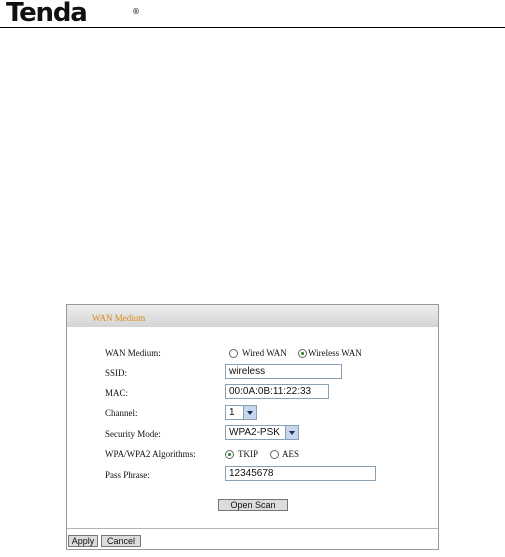 This screenshot has width=505, height=557. What do you see at coordinates (277, 391) in the screenshot?
I see `mac-input: 00:0A:0B:11:22:33` at bounding box center [277, 391].